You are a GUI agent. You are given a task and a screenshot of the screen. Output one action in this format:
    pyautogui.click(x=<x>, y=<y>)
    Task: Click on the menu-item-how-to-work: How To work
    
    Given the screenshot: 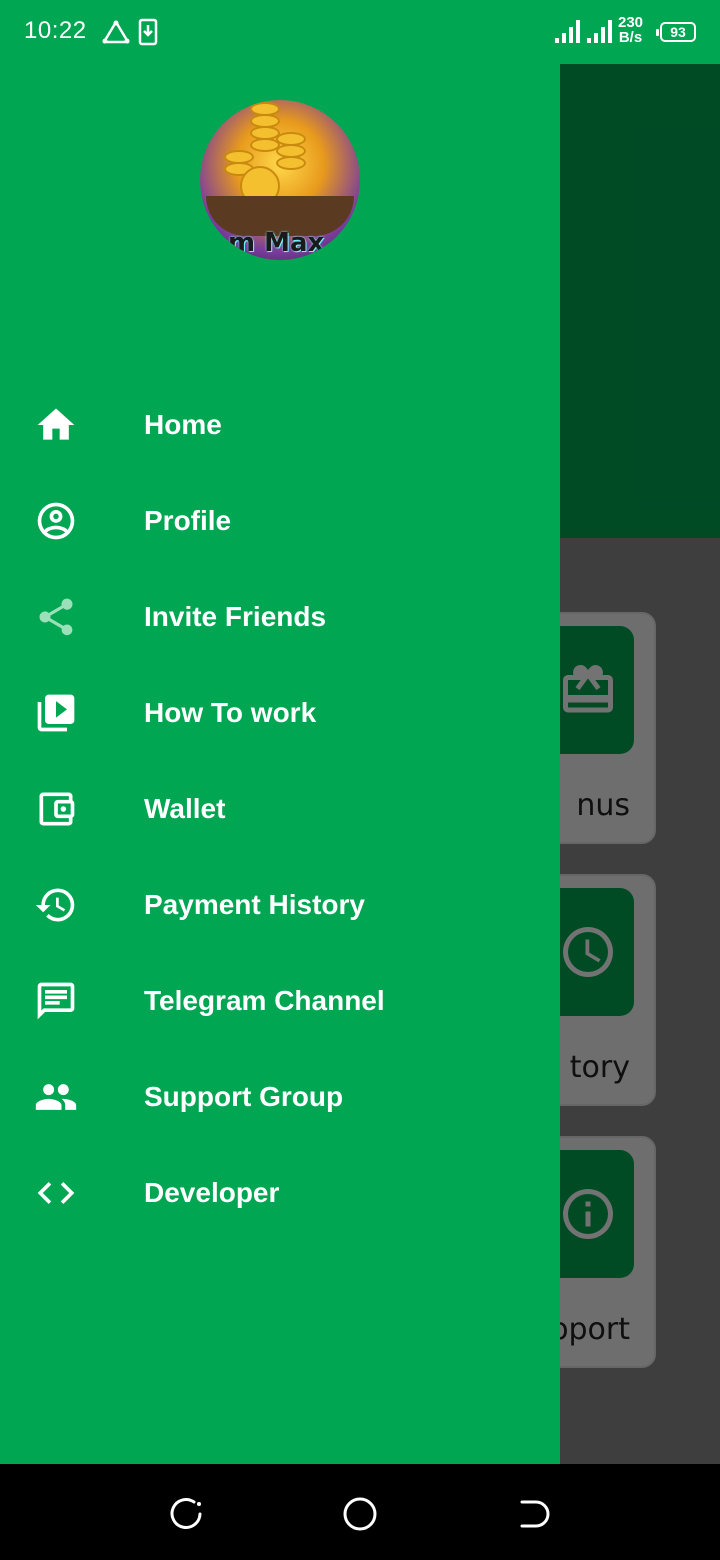 What is the action you would take?
    pyautogui.click(x=280, y=713)
    